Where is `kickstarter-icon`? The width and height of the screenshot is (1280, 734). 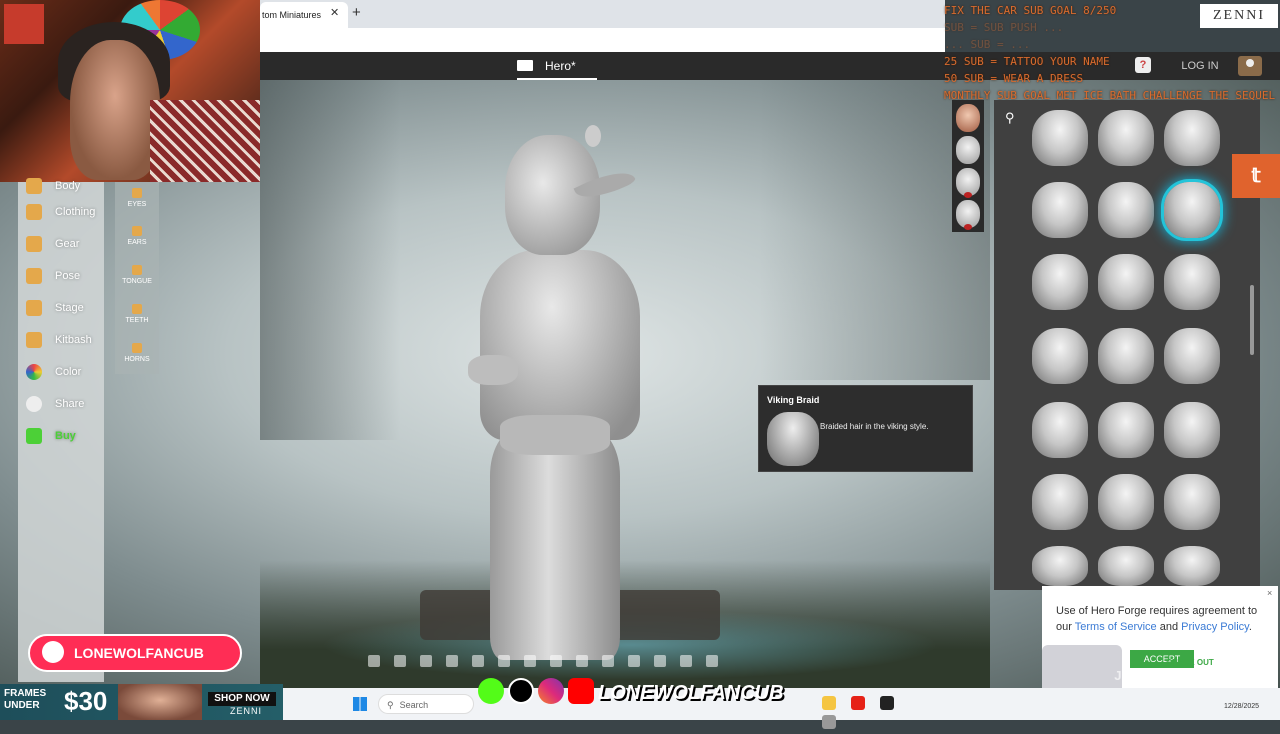
kickstarter-icon is located at coordinates (712, 661).